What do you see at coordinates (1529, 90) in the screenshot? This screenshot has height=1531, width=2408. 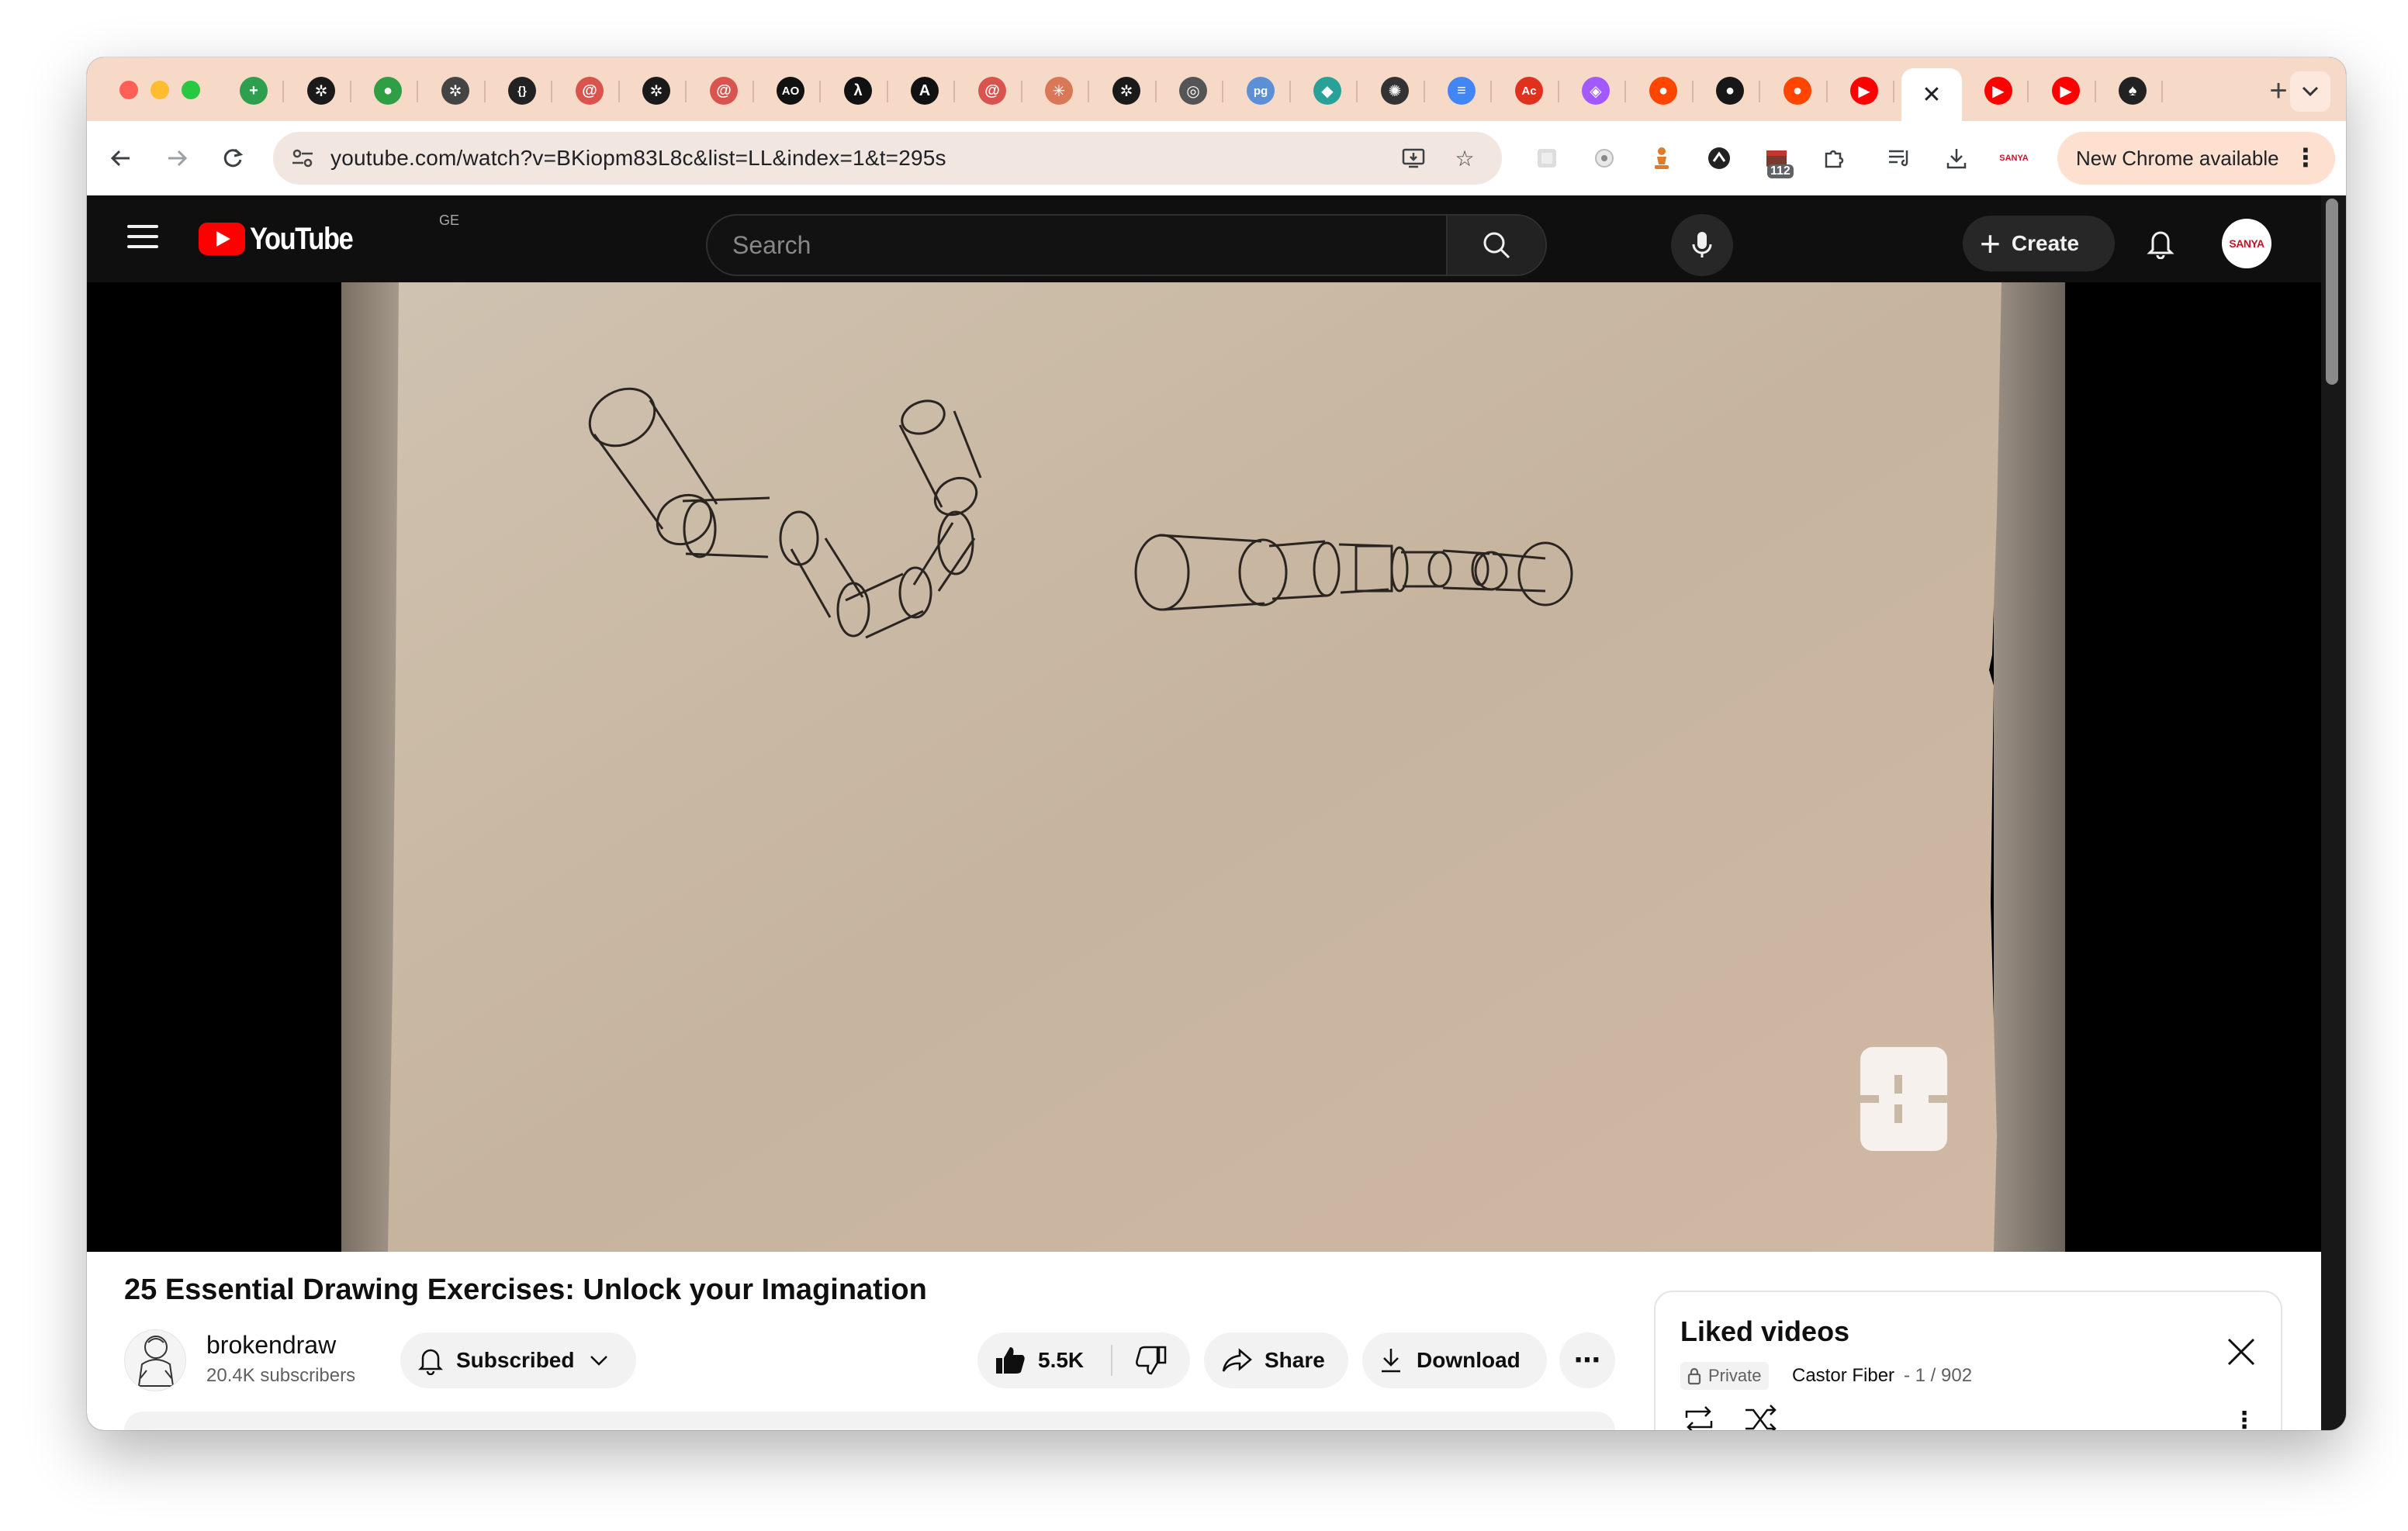 I see `browser-tab: Ac` at bounding box center [1529, 90].